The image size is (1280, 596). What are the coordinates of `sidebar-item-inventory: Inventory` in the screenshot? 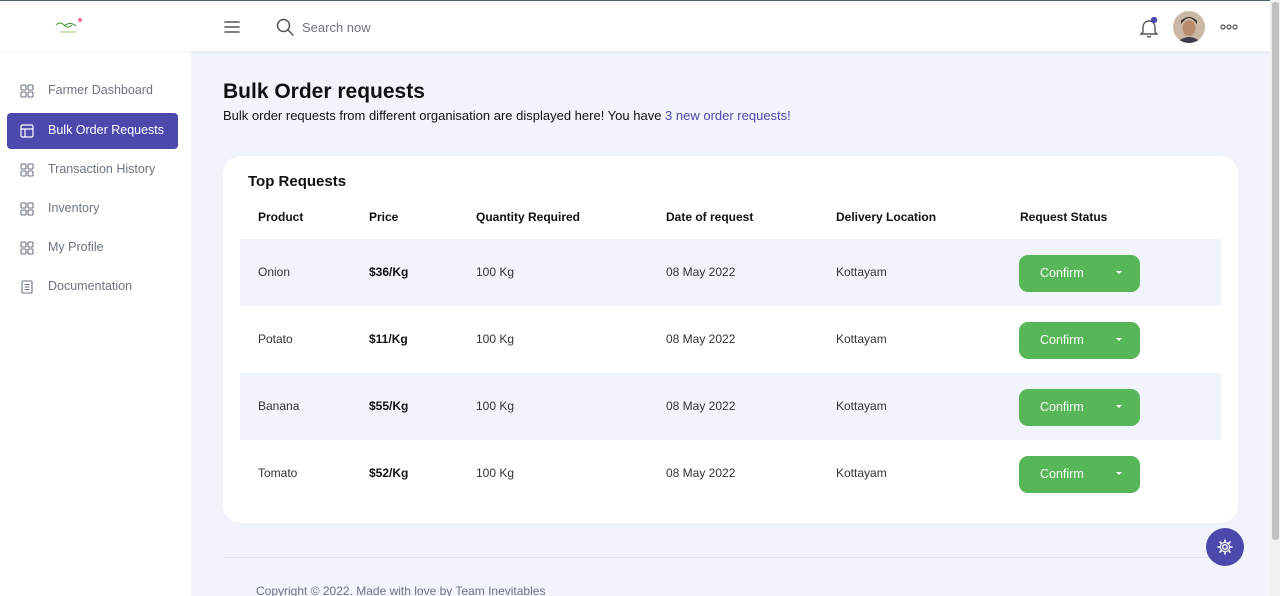 It's located at (92, 209).